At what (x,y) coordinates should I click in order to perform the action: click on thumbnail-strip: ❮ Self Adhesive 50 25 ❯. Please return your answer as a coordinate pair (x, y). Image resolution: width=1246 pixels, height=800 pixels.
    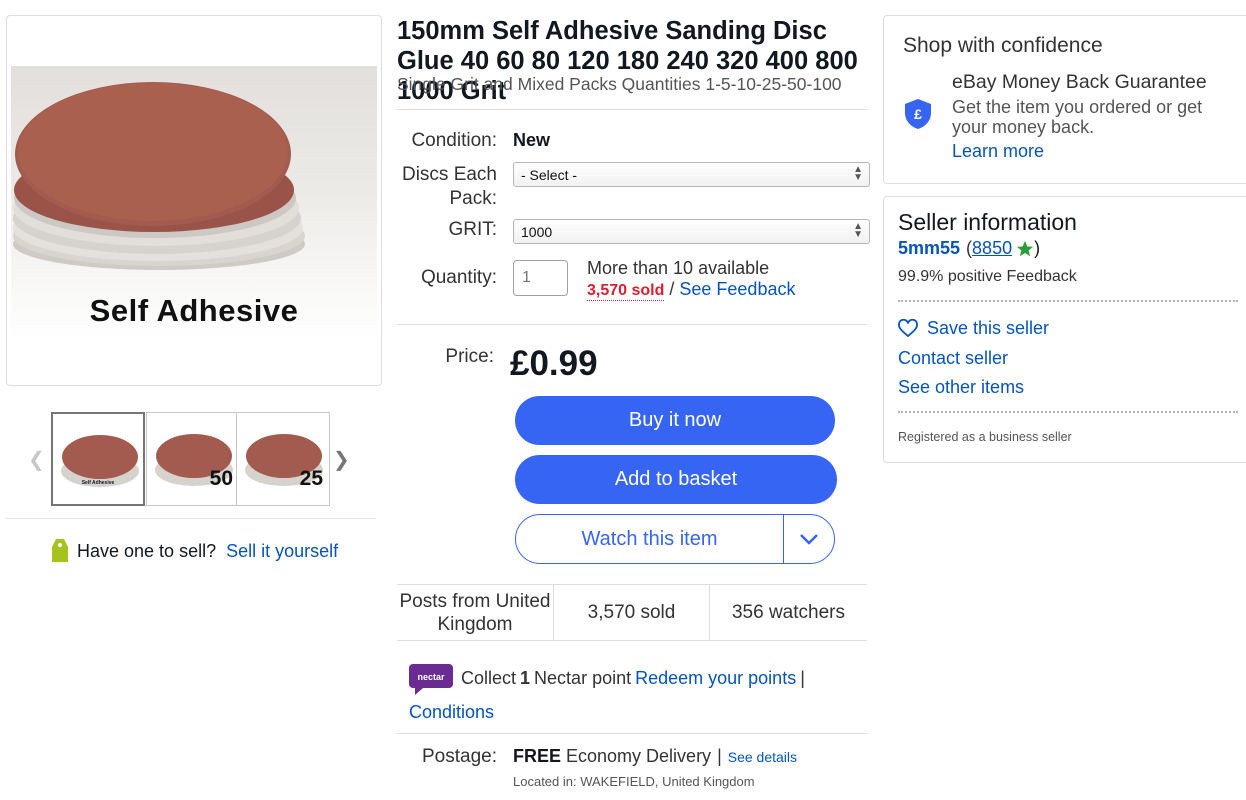
    Looking at the image, I should click on (193, 459).